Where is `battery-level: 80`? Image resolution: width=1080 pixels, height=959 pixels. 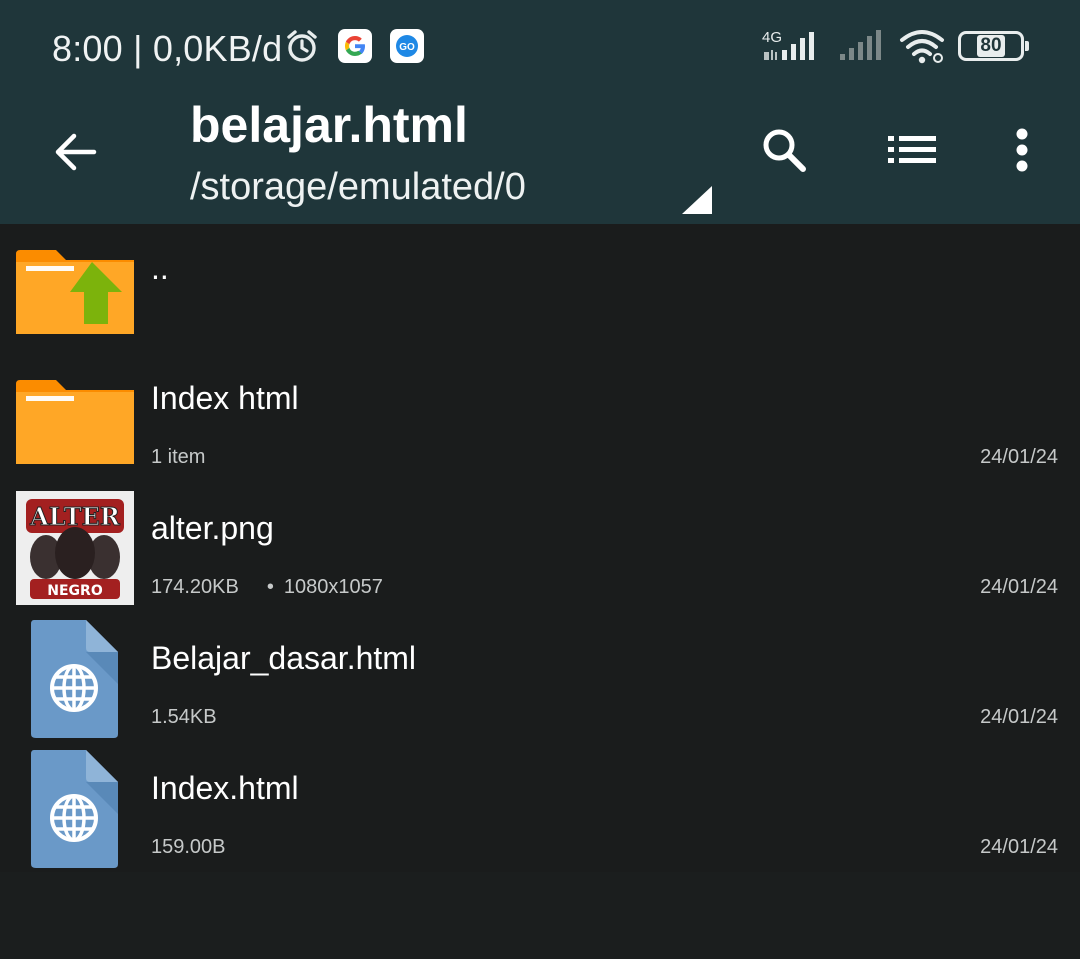 battery-level: 80 is located at coordinates (991, 46).